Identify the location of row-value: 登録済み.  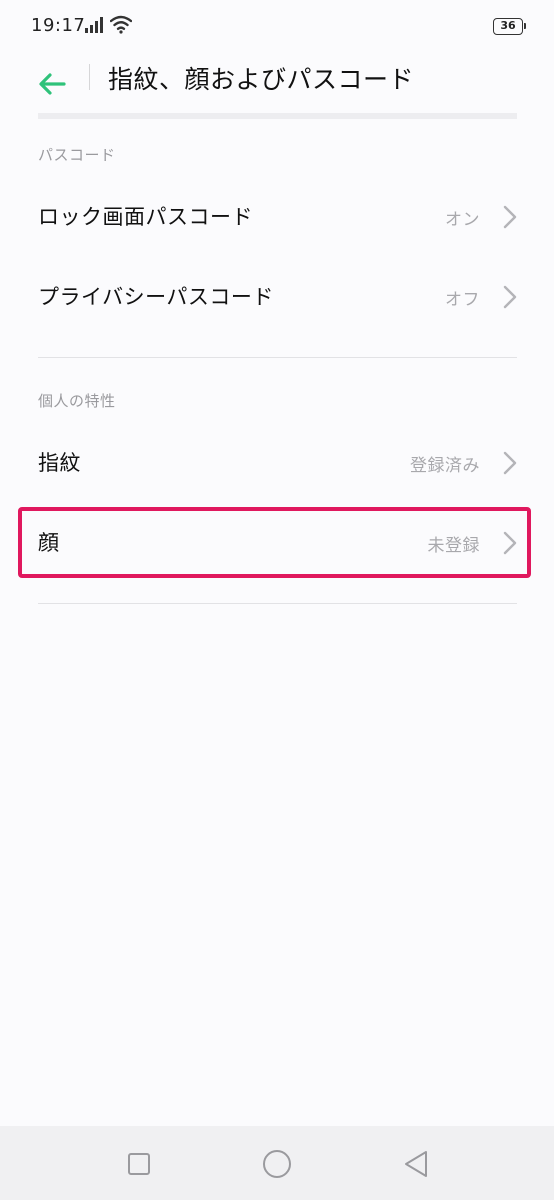
(445, 466).